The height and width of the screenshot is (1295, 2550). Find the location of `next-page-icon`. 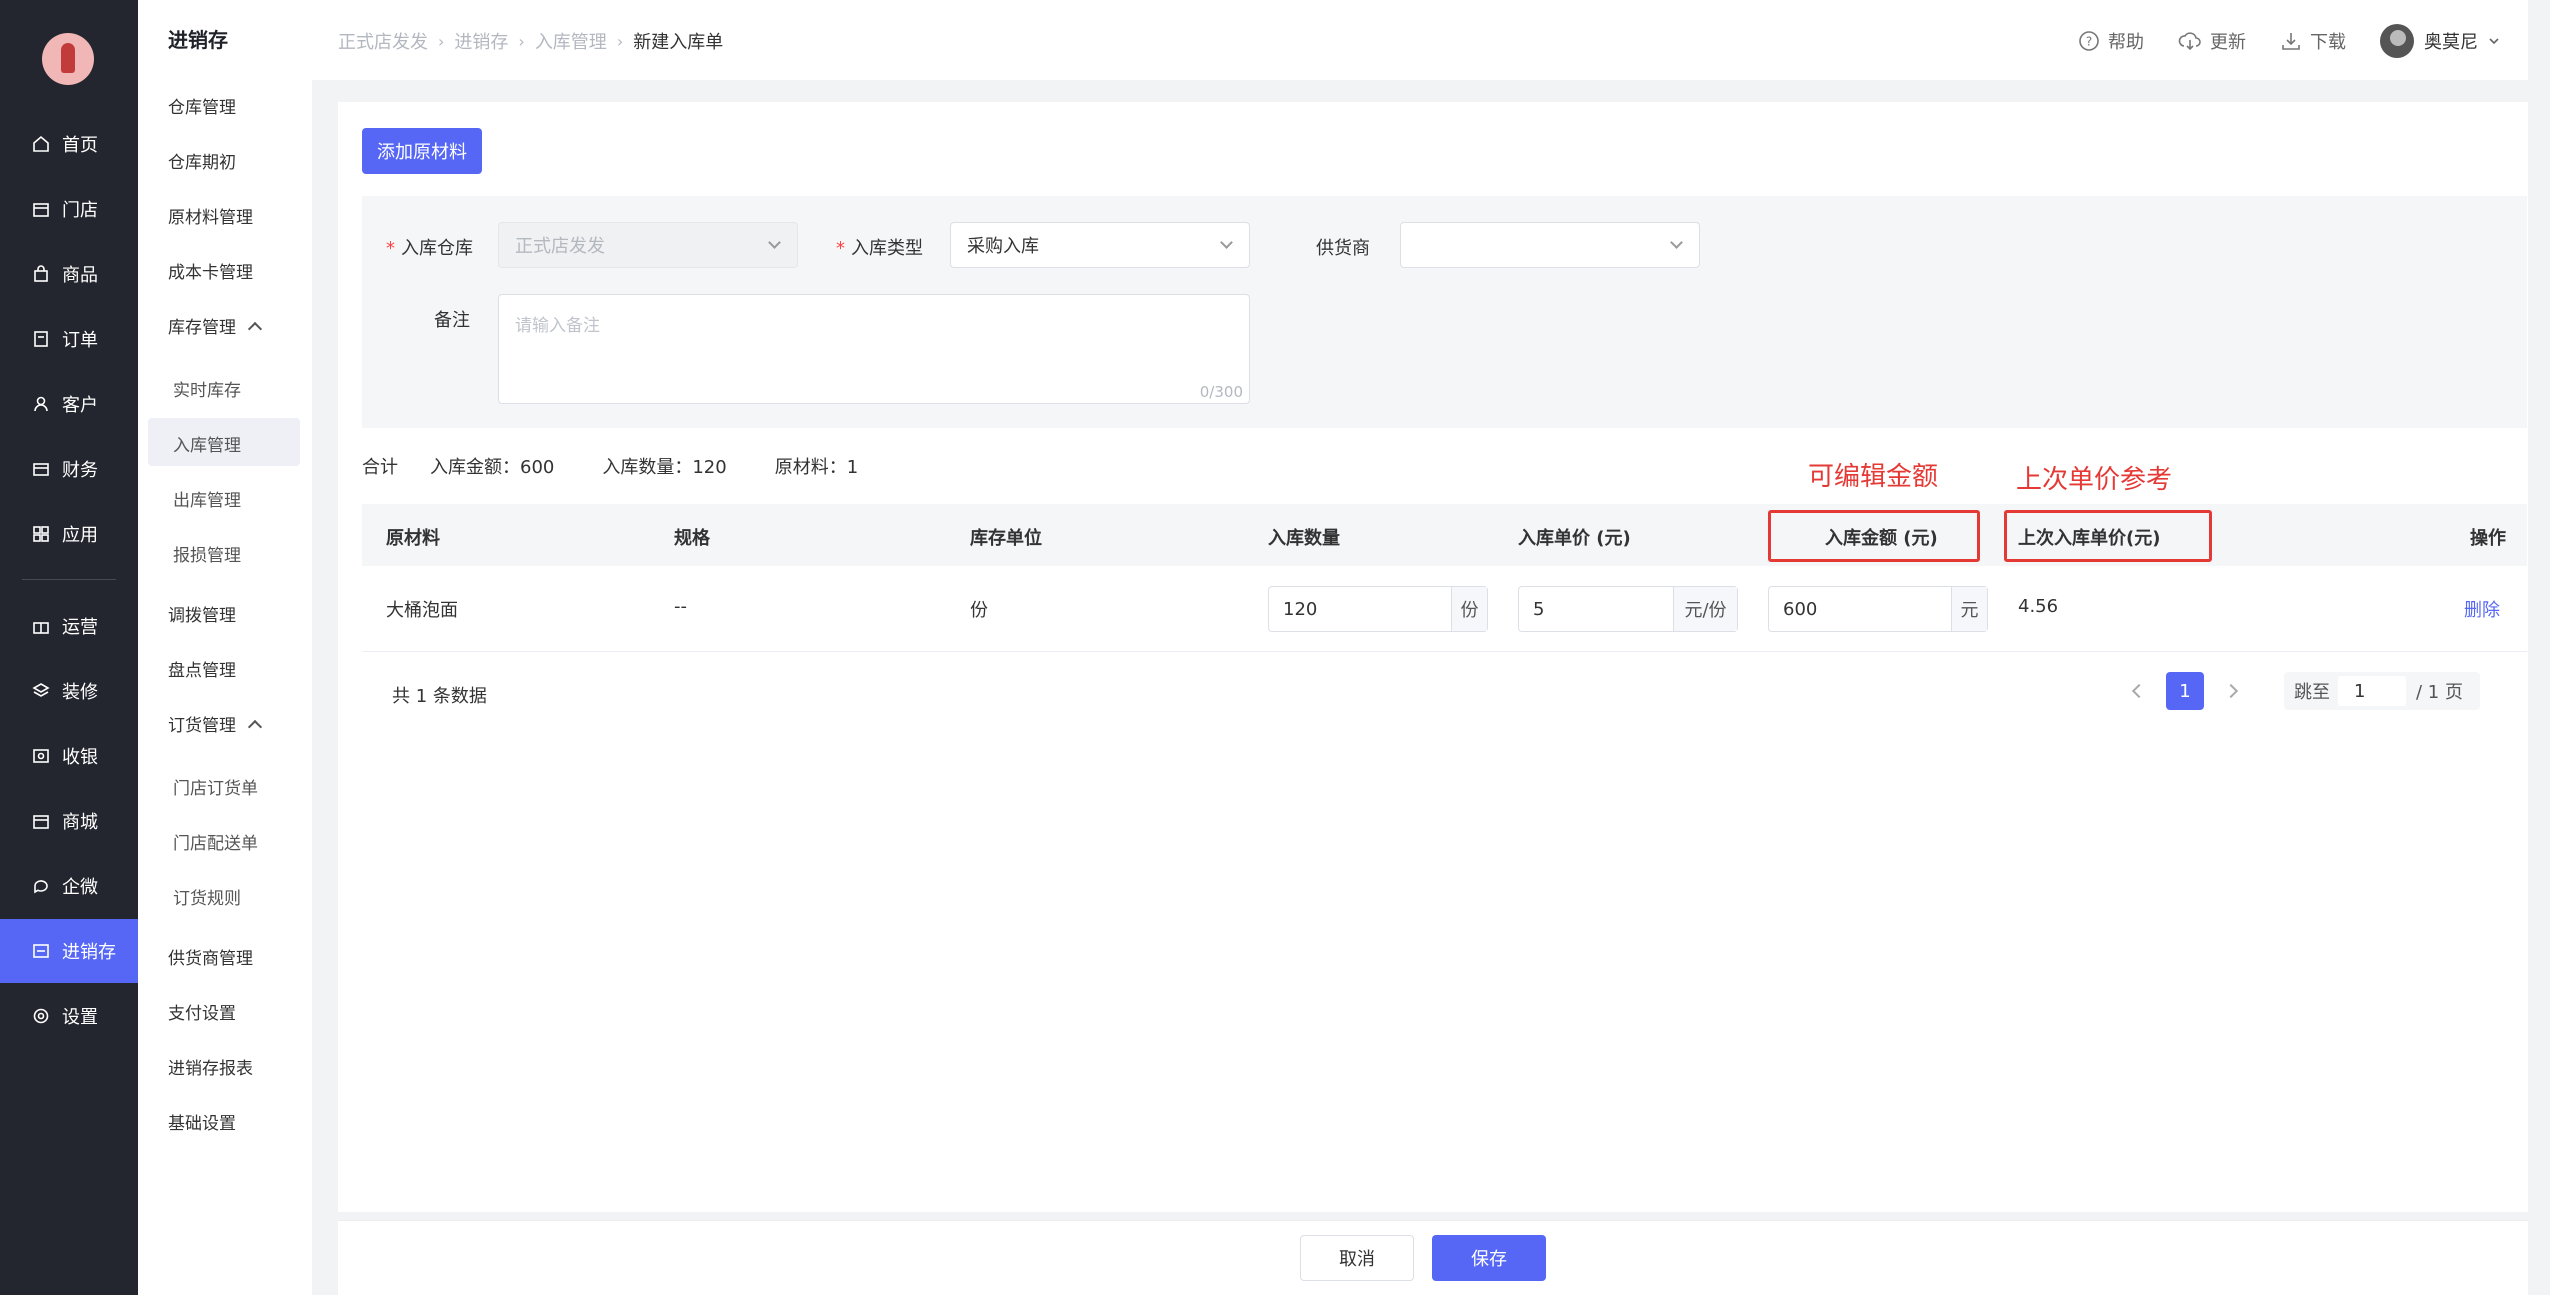

next-page-icon is located at coordinates (2231, 691).